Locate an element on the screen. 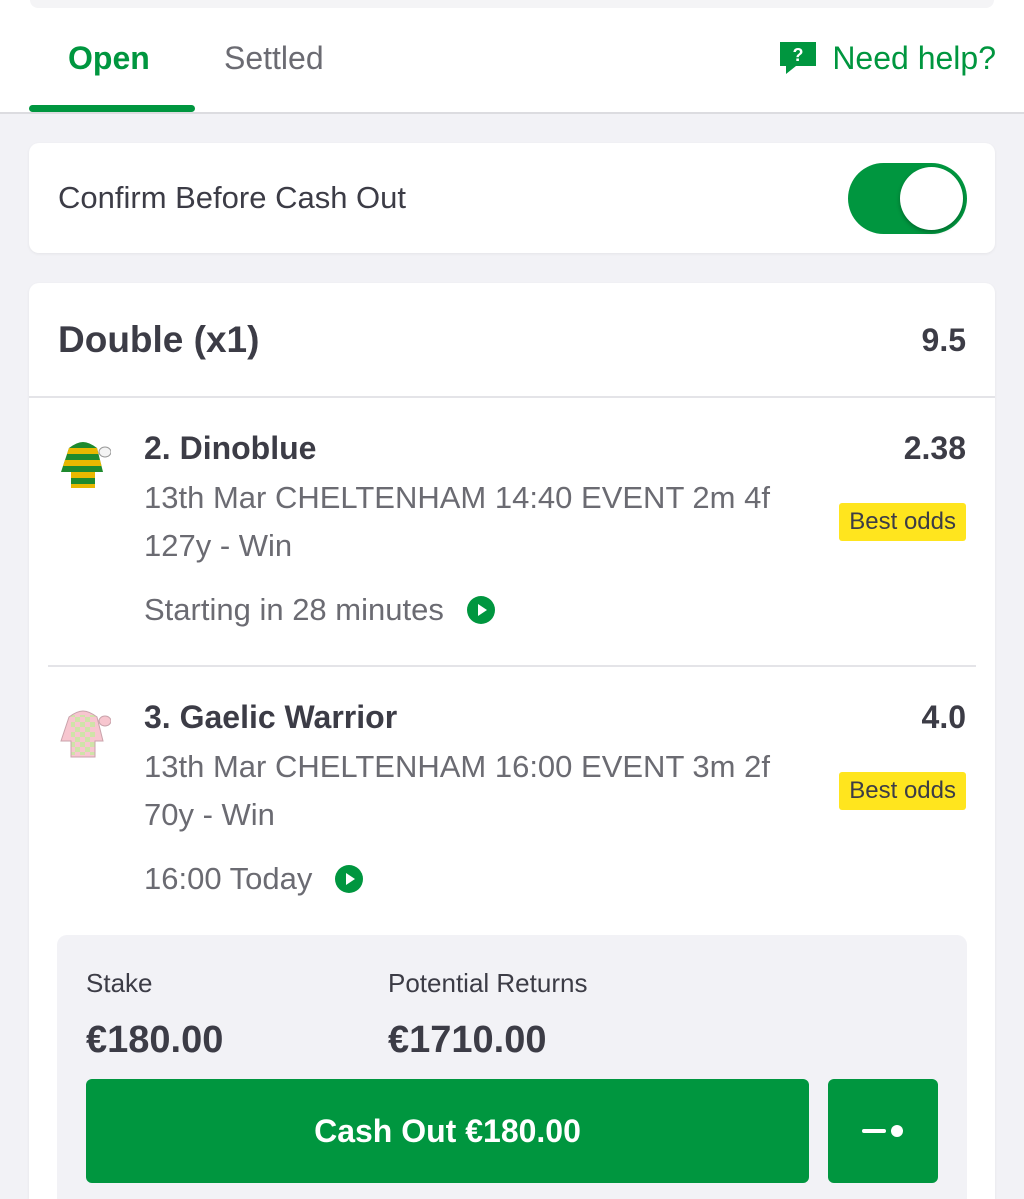  partial-cash-out-button is located at coordinates (883, 1131).